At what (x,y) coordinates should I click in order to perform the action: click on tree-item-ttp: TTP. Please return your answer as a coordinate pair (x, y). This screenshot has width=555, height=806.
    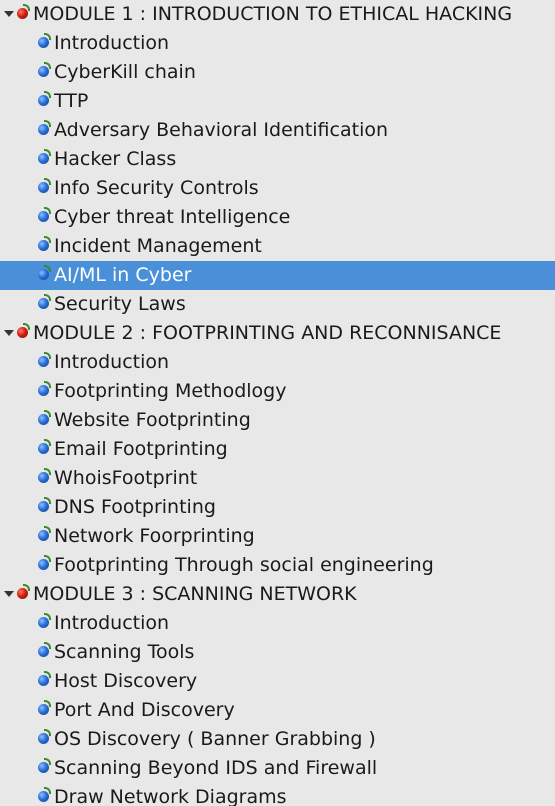
    Looking at the image, I should click on (277, 101).